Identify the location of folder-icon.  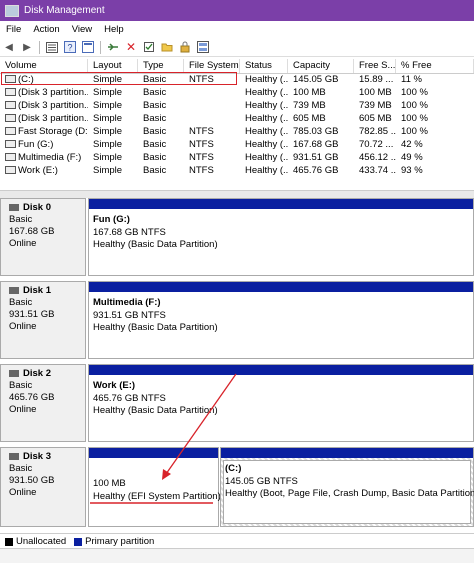
(167, 47).